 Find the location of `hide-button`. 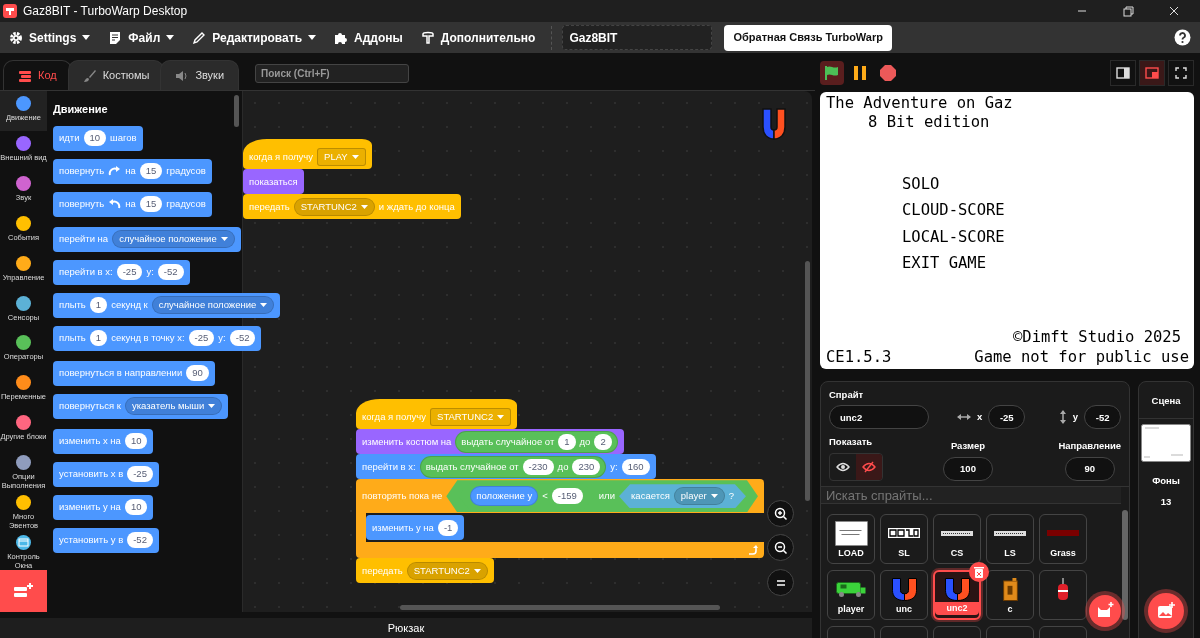

hide-button is located at coordinates (869, 466).